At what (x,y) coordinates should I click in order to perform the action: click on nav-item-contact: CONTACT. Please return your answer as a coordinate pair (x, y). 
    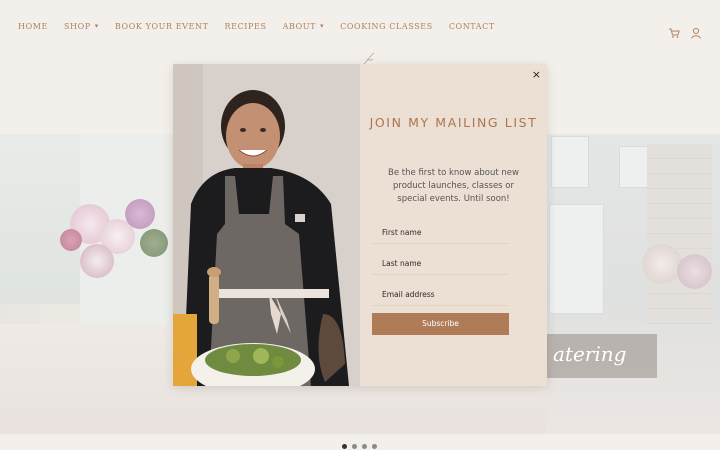
    Looking at the image, I should click on (472, 26).